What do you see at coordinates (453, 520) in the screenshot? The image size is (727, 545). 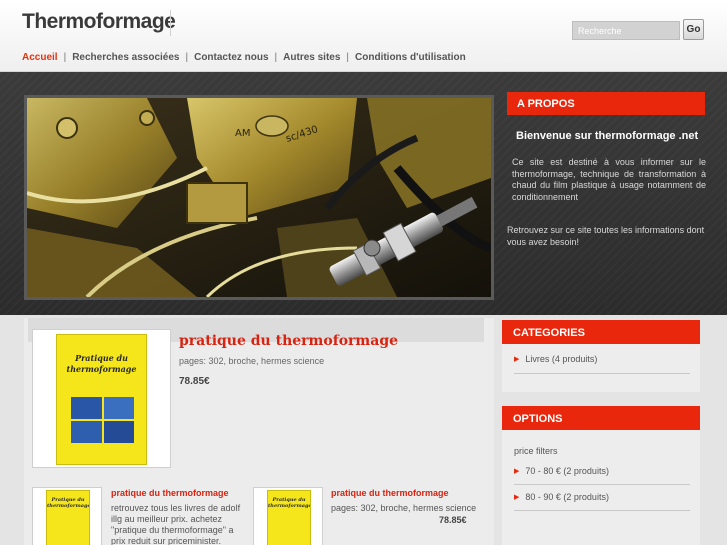 I see `small-book-price: 78.85€` at bounding box center [453, 520].